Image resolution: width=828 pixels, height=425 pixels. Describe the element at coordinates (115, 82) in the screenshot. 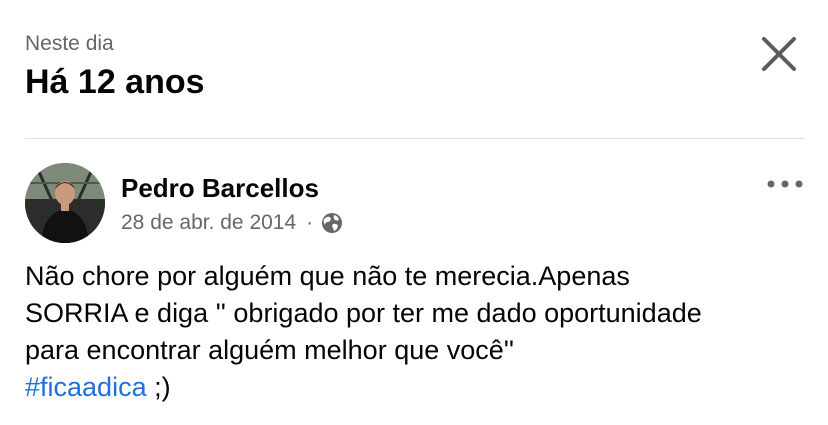

I see `header-title: Há 12 anos` at that location.